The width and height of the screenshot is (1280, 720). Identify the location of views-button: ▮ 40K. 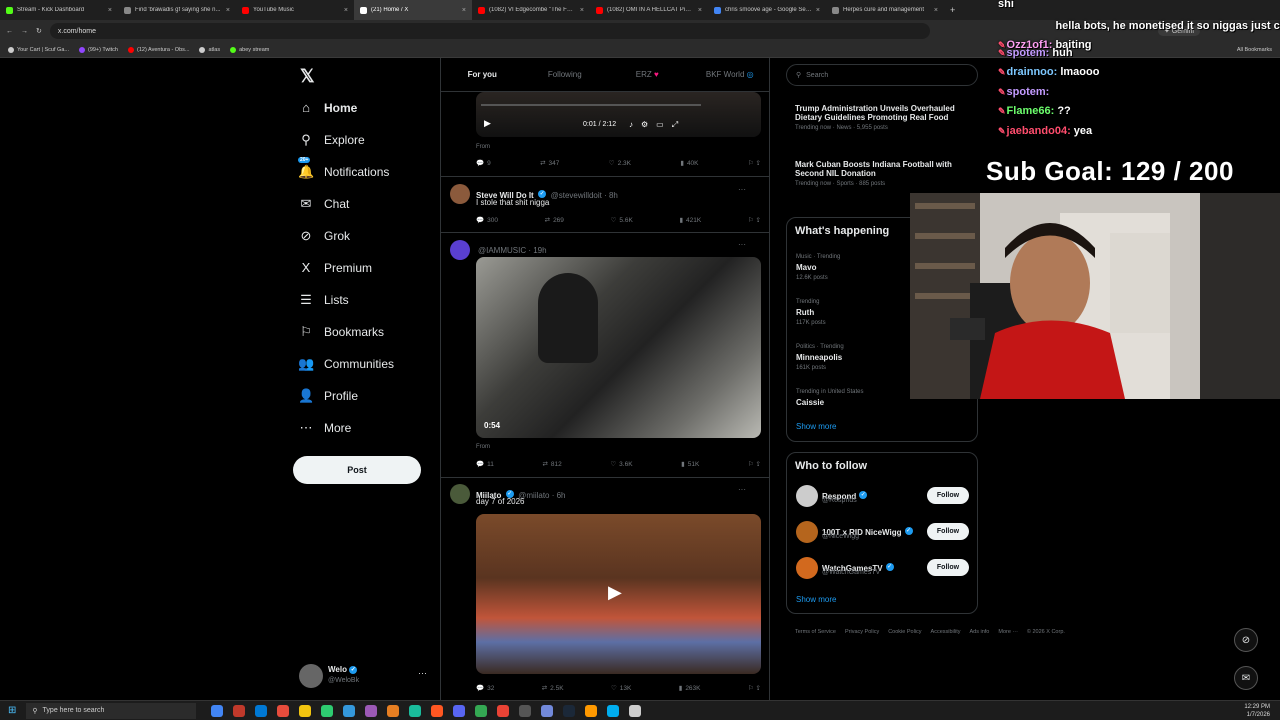
(689, 163).